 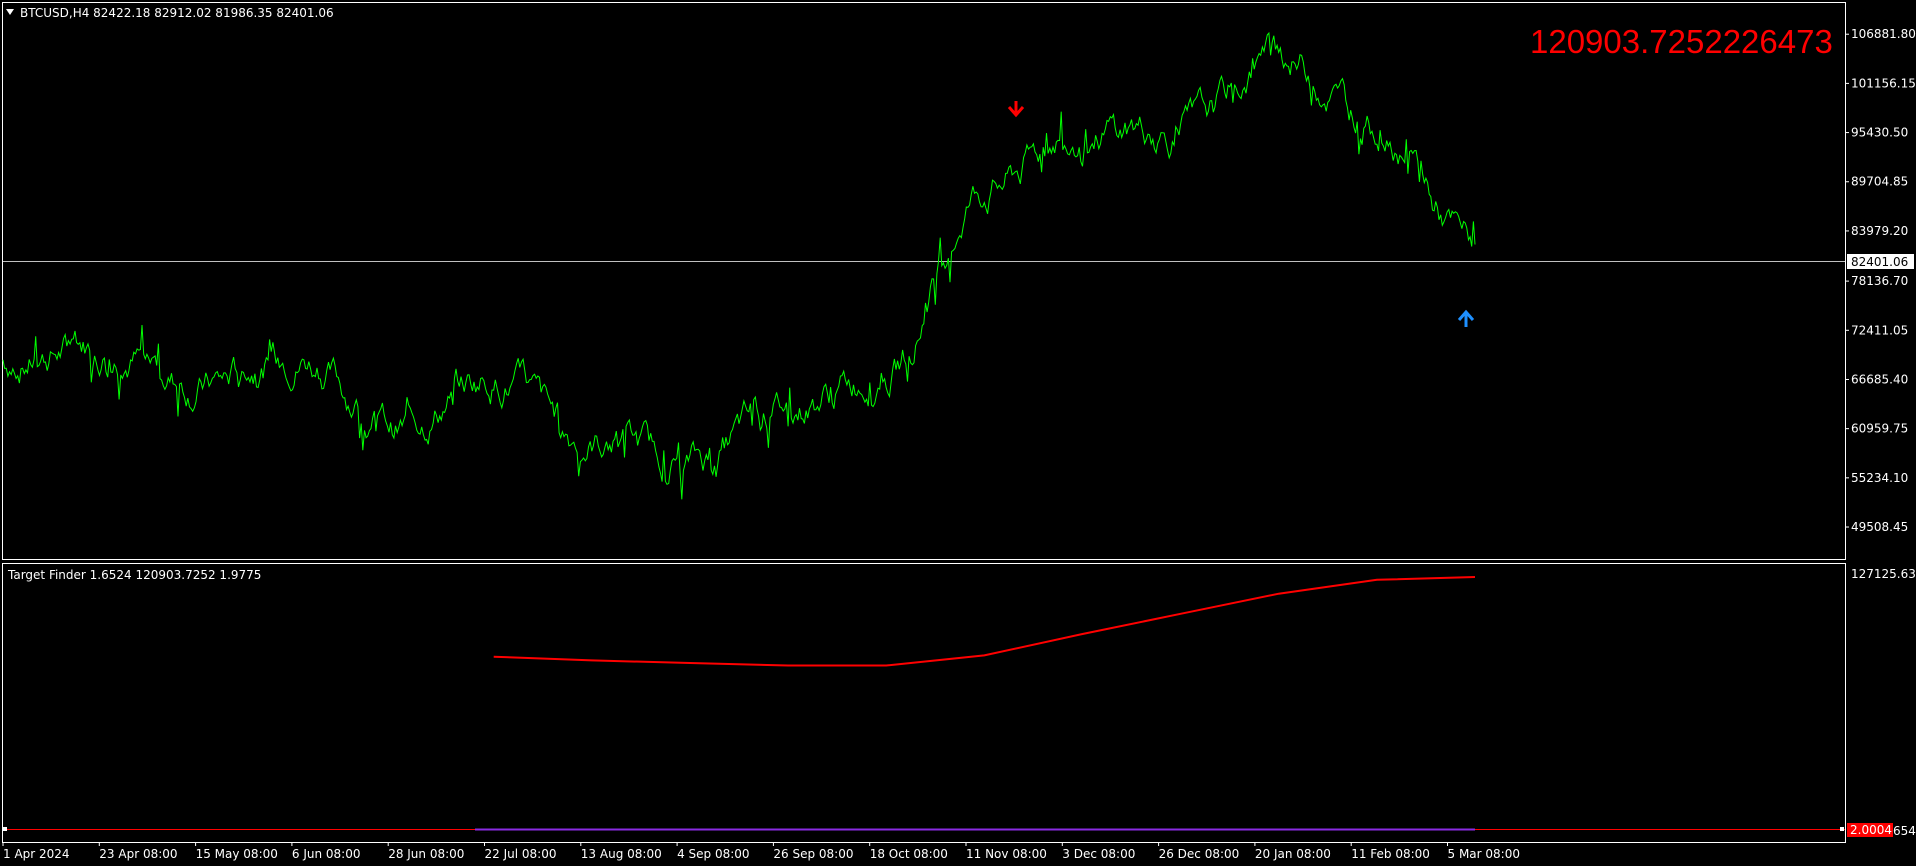 What do you see at coordinates (1006, 854) in the screenshot?
I see `time-axis-label: 11 Nov 08:00` at bounding box center [1006, 854].